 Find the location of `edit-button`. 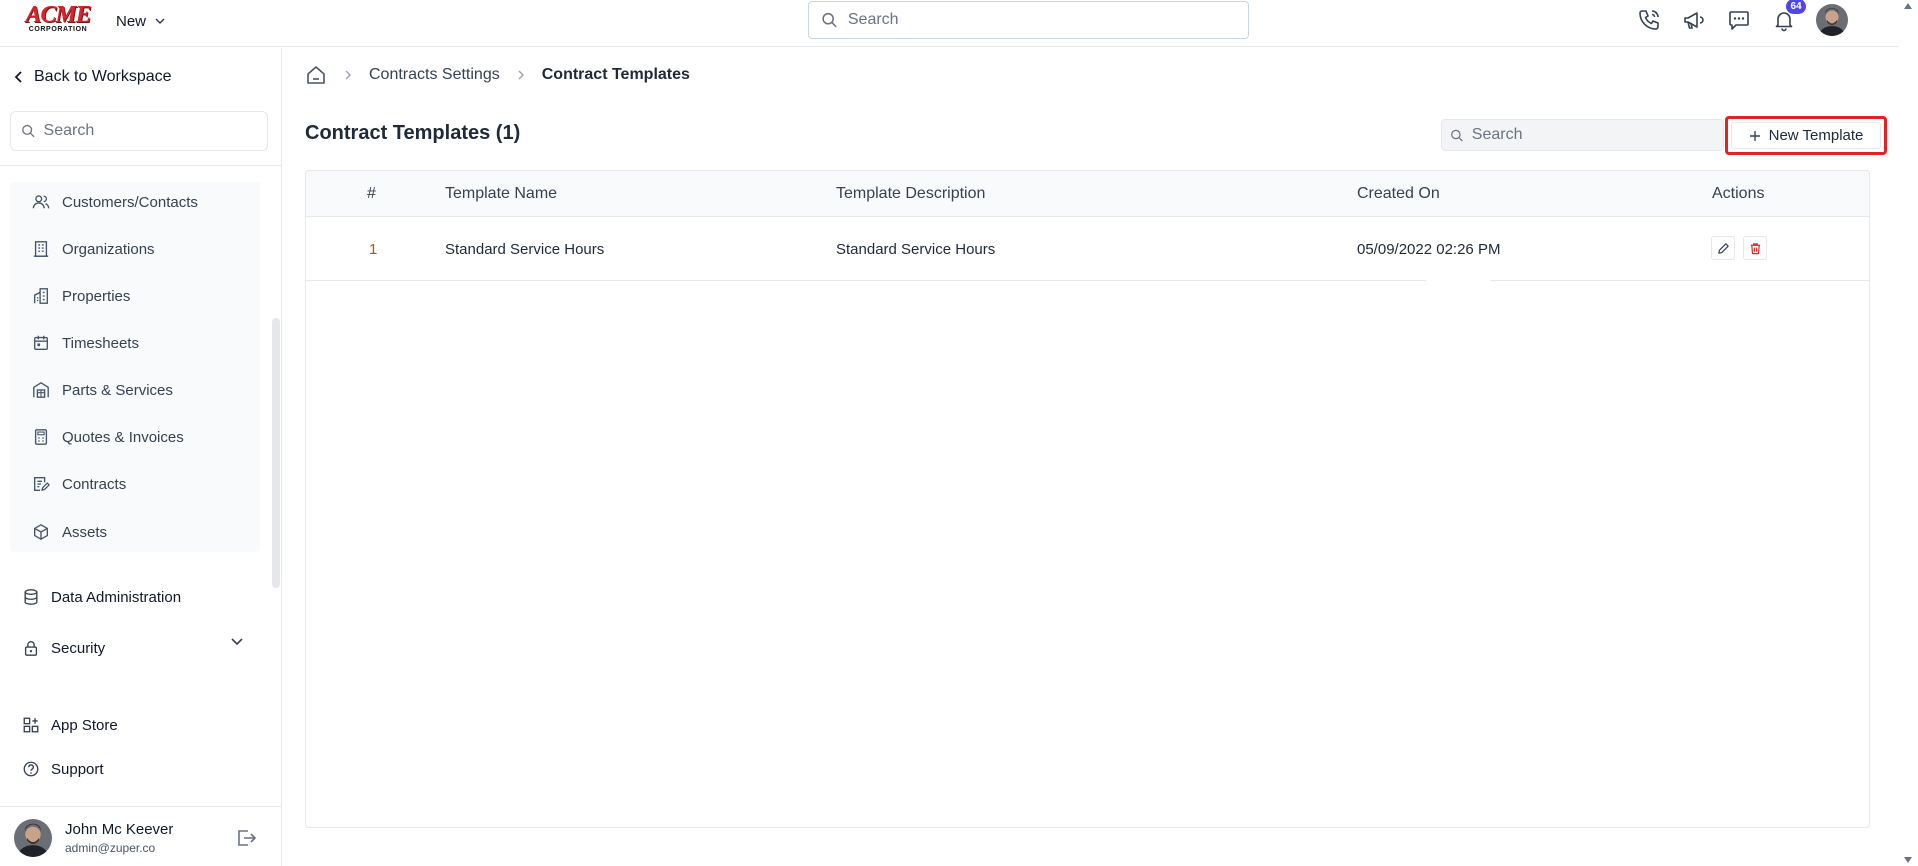

edit-button is located at coordinates (1723, 248).